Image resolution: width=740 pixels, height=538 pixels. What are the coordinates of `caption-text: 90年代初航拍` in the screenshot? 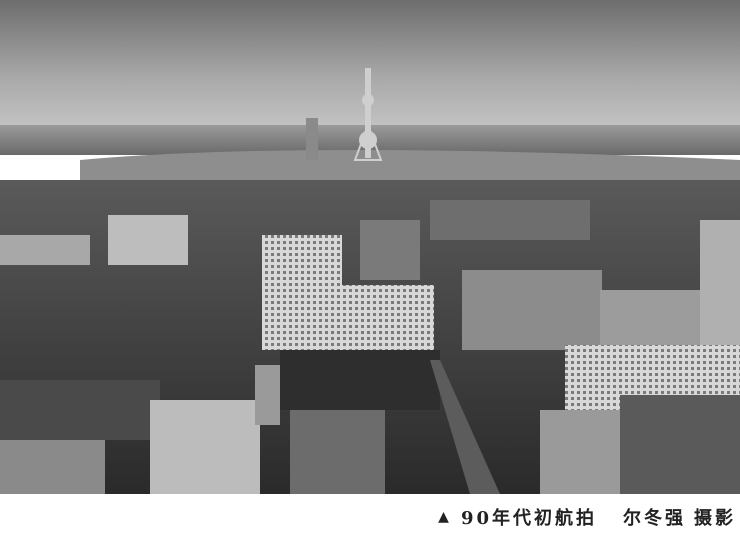 It's located at (528, 518).